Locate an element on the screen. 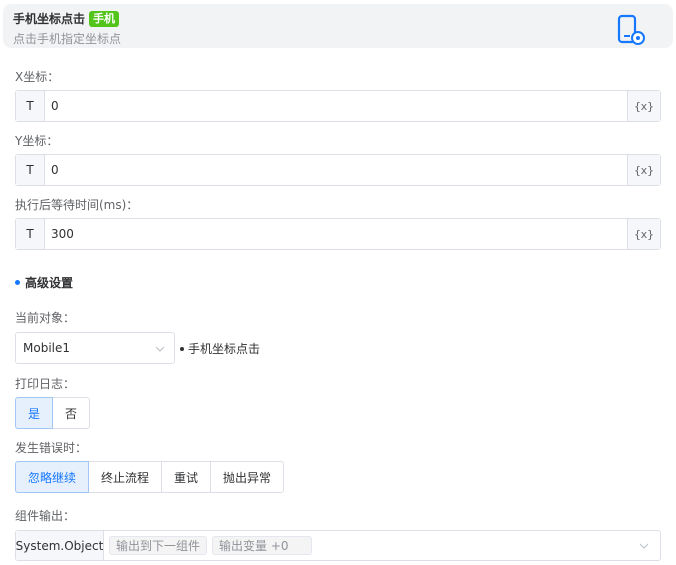 This screenshot has width=676, height=565. on-error-label: 发生错误时： is located at coordinates (51, 448).